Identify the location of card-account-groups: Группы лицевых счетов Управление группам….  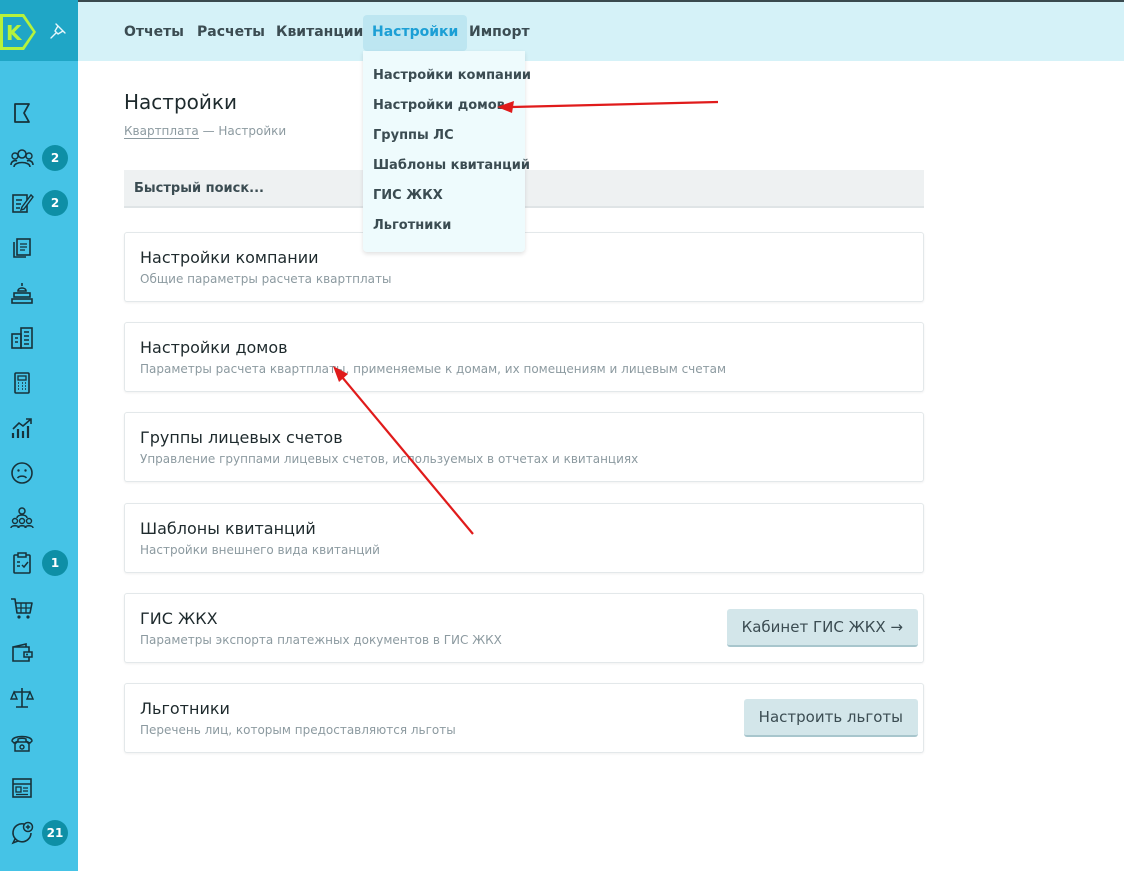
(524, 447).